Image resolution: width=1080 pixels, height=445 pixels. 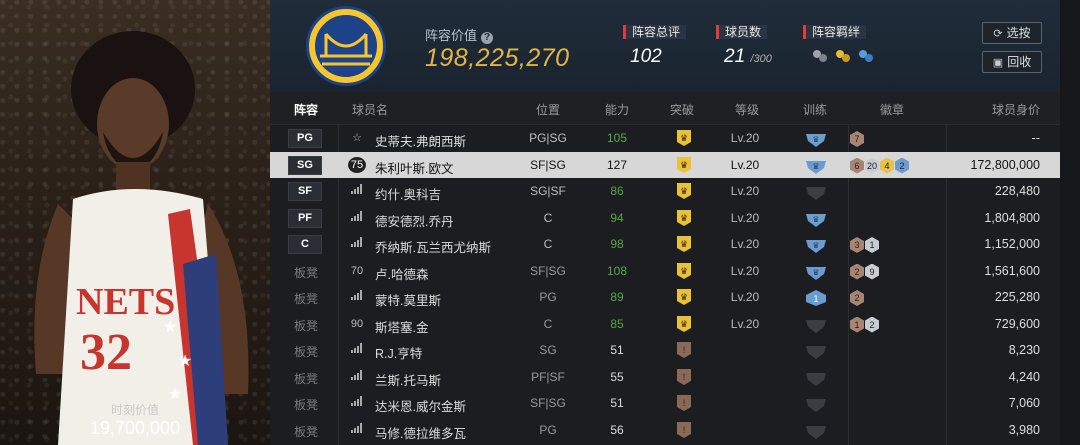 I want to click on col-level: 等级, so click(x=747, y=109).